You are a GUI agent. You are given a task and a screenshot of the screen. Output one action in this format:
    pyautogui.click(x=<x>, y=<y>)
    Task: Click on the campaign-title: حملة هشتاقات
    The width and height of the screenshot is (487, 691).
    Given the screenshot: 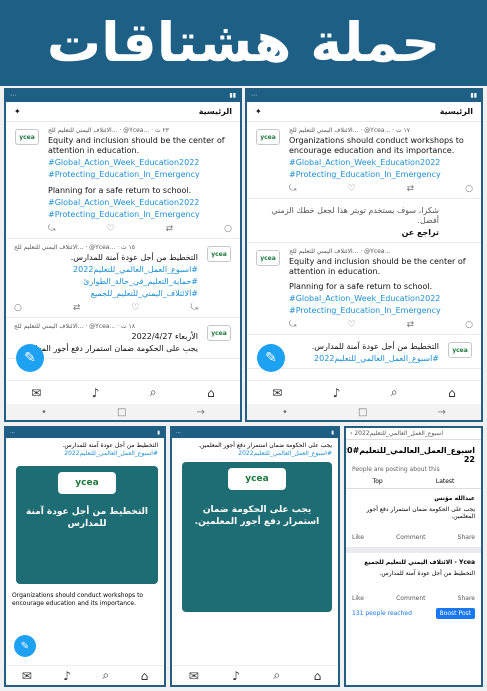 What is the action you would take?
    pyautogui.click(x=243, y=43)
    